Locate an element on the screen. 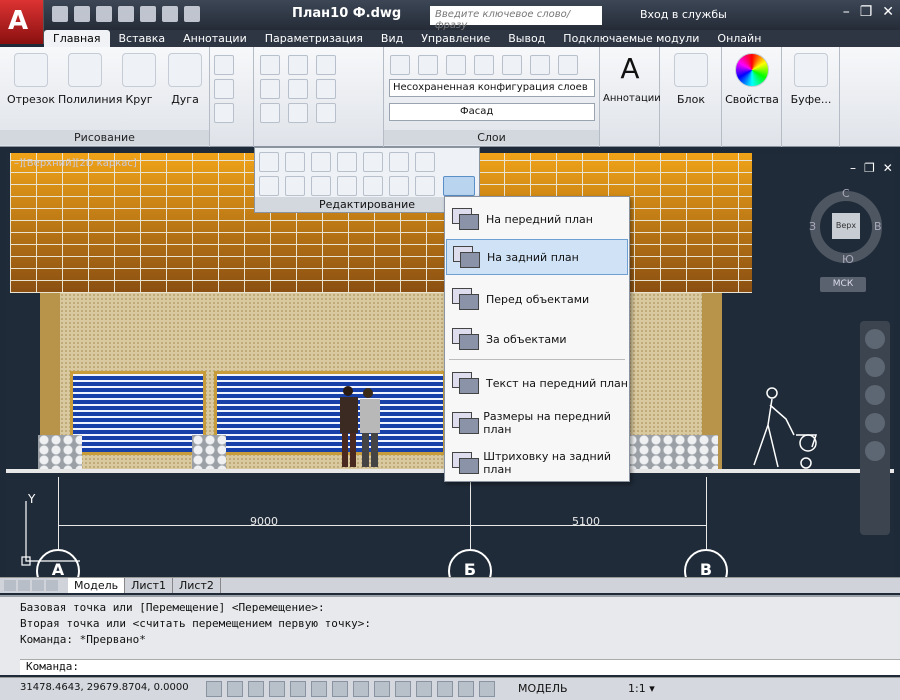 Image resolution: width=900 pixels, height=700 pixels. otrack-icon is located at coordinates (361, 689).